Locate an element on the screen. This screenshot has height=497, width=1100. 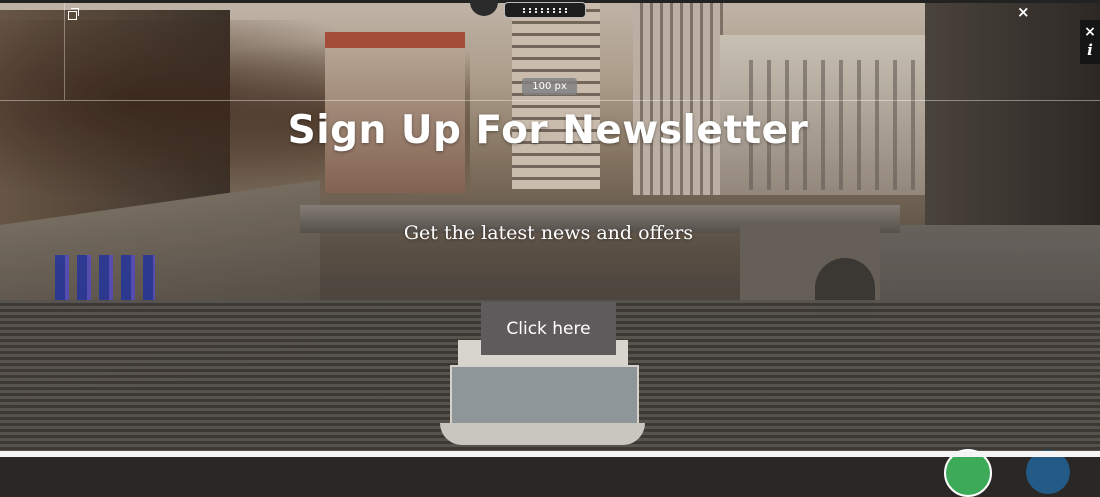
info-icon: i is located at coordinates (1090, 50).